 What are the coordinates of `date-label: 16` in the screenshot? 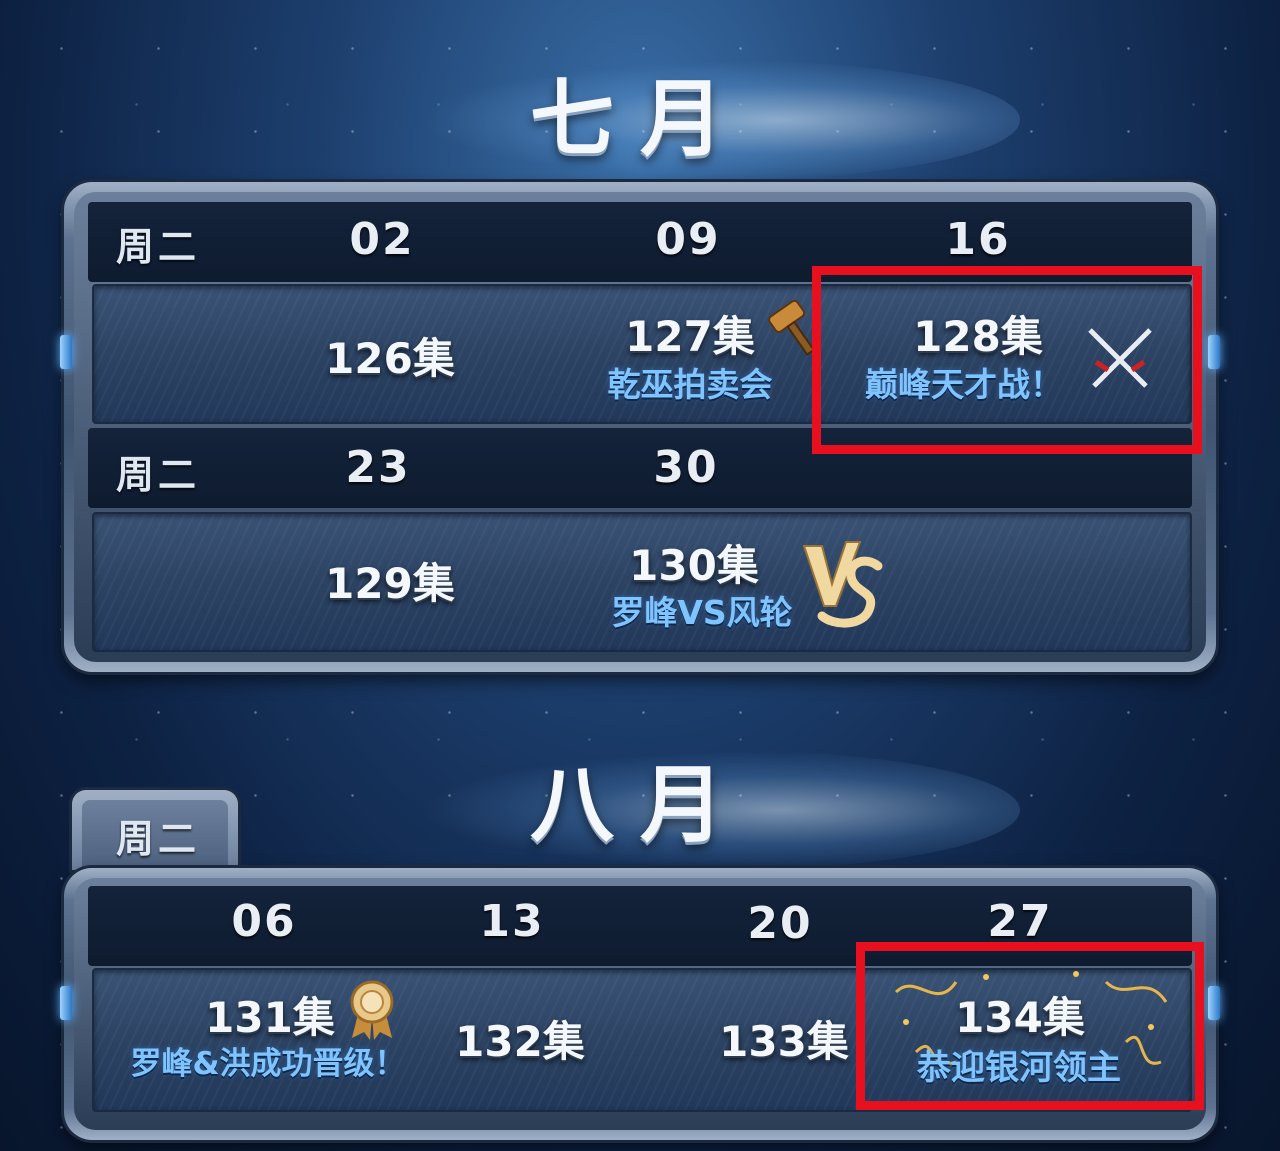 It's located at (978, 239).